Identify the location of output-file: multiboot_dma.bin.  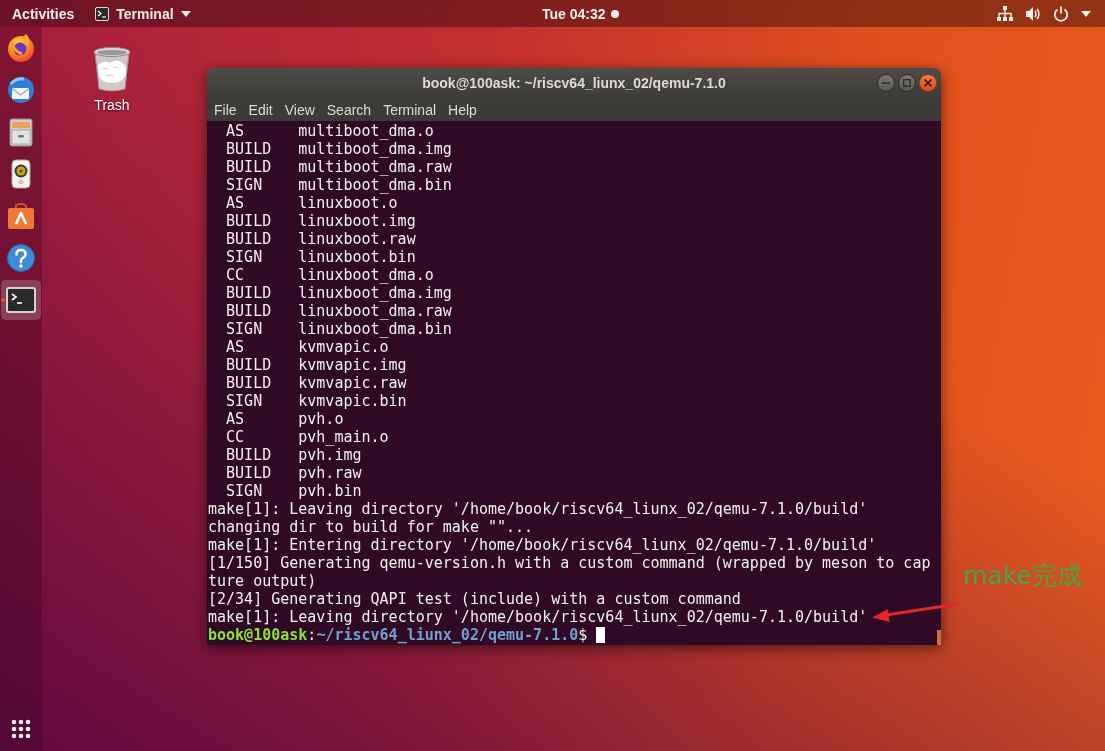
(375, 185).